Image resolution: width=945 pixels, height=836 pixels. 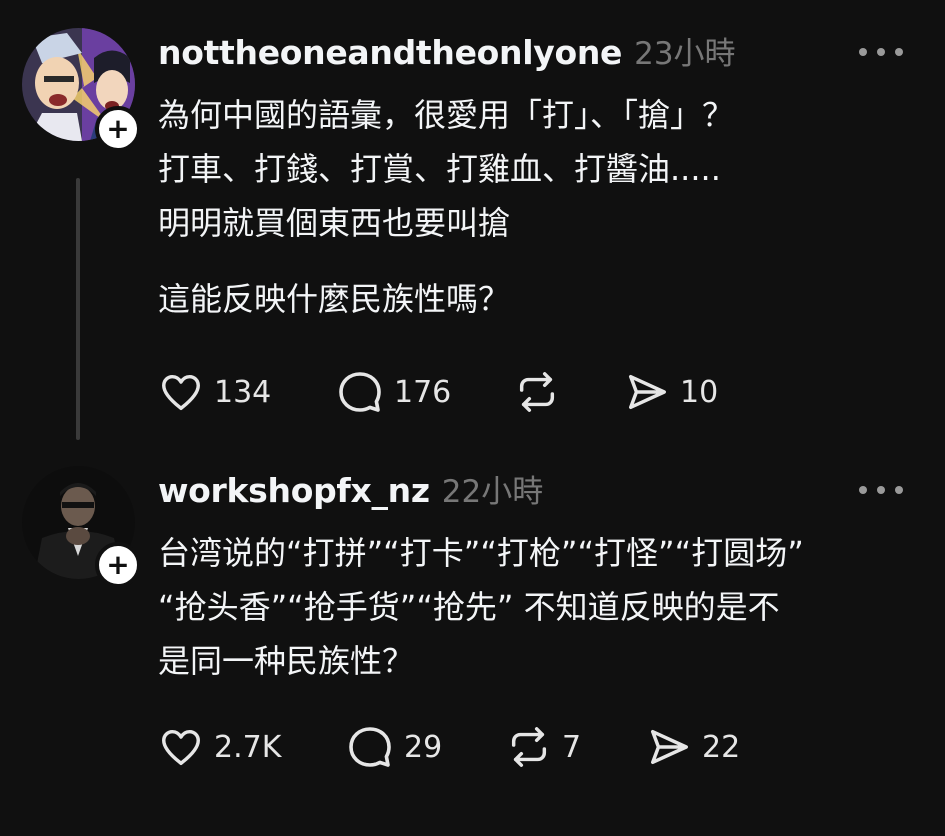 I want to click on timestamp: 22小時, so click(x=492, y=492).